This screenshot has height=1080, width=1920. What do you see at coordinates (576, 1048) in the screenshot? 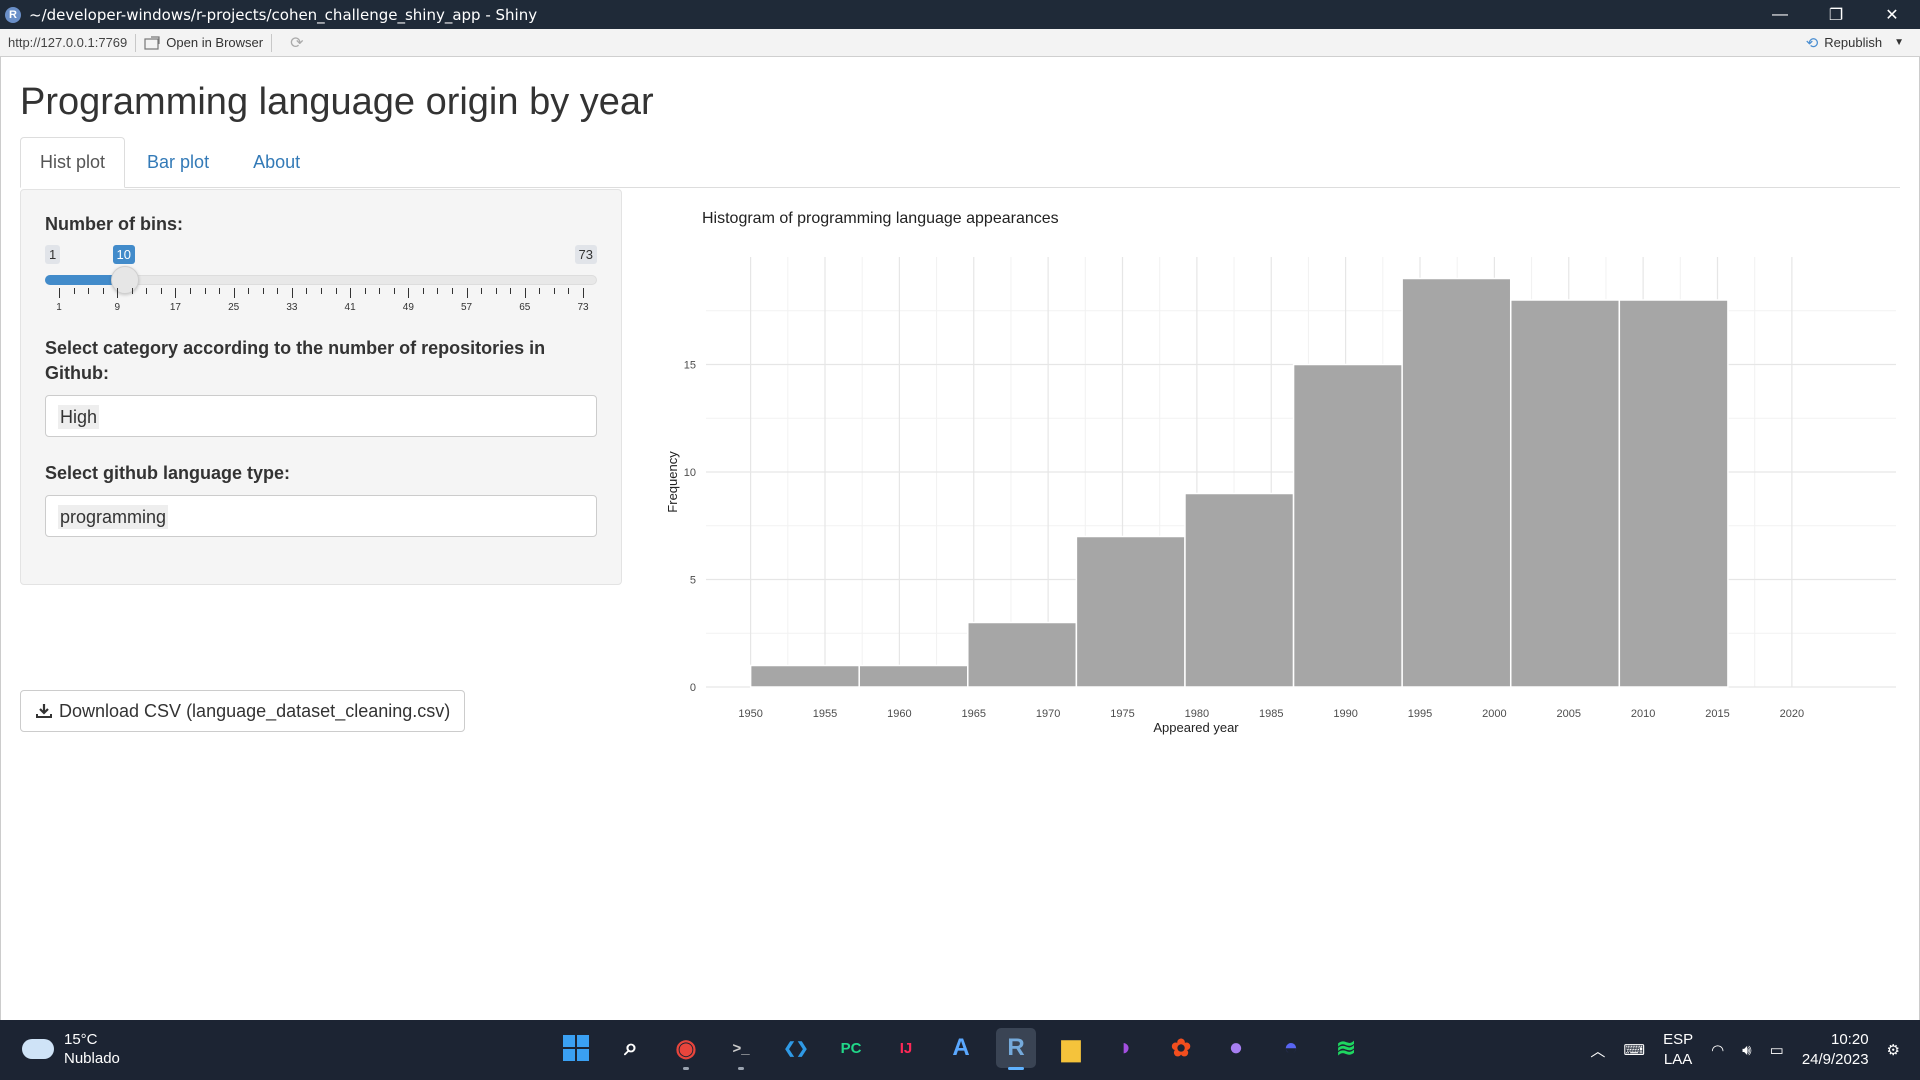
I see `windows-start-icon` at bounding box center [576, 1048].